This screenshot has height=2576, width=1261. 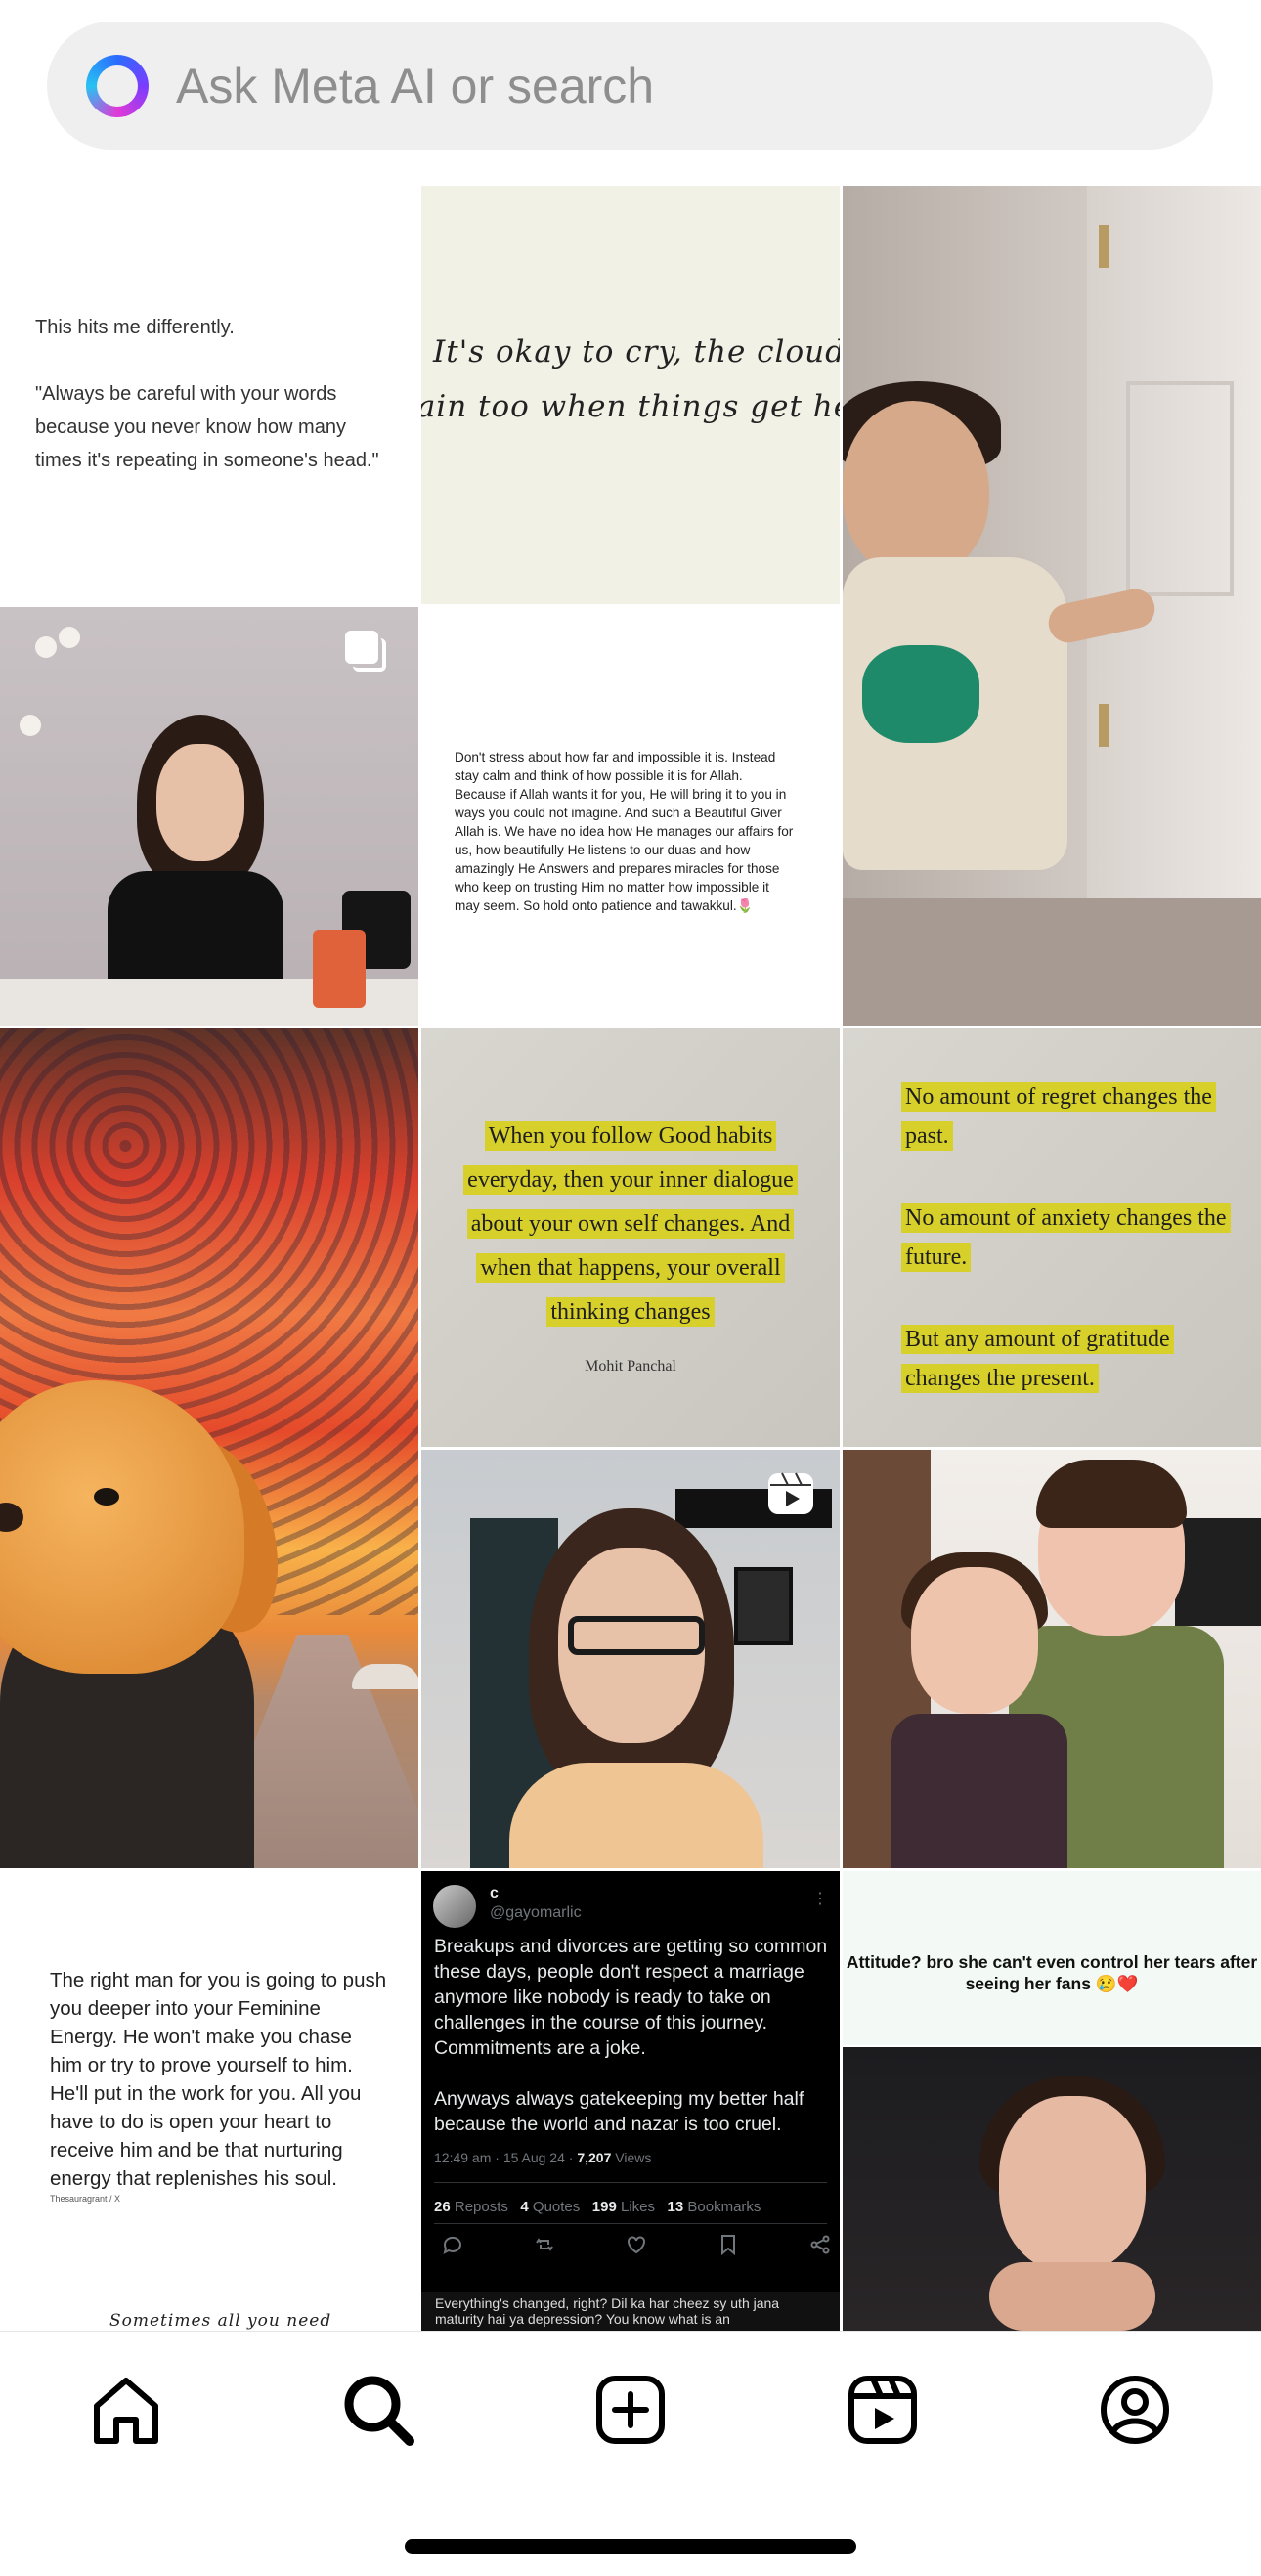 What do you see at coordinates (636, 352) in the screenshot?
I see `handwritten-line-1: It's okay to cry, the clouds` at bounding box center [636, 352].